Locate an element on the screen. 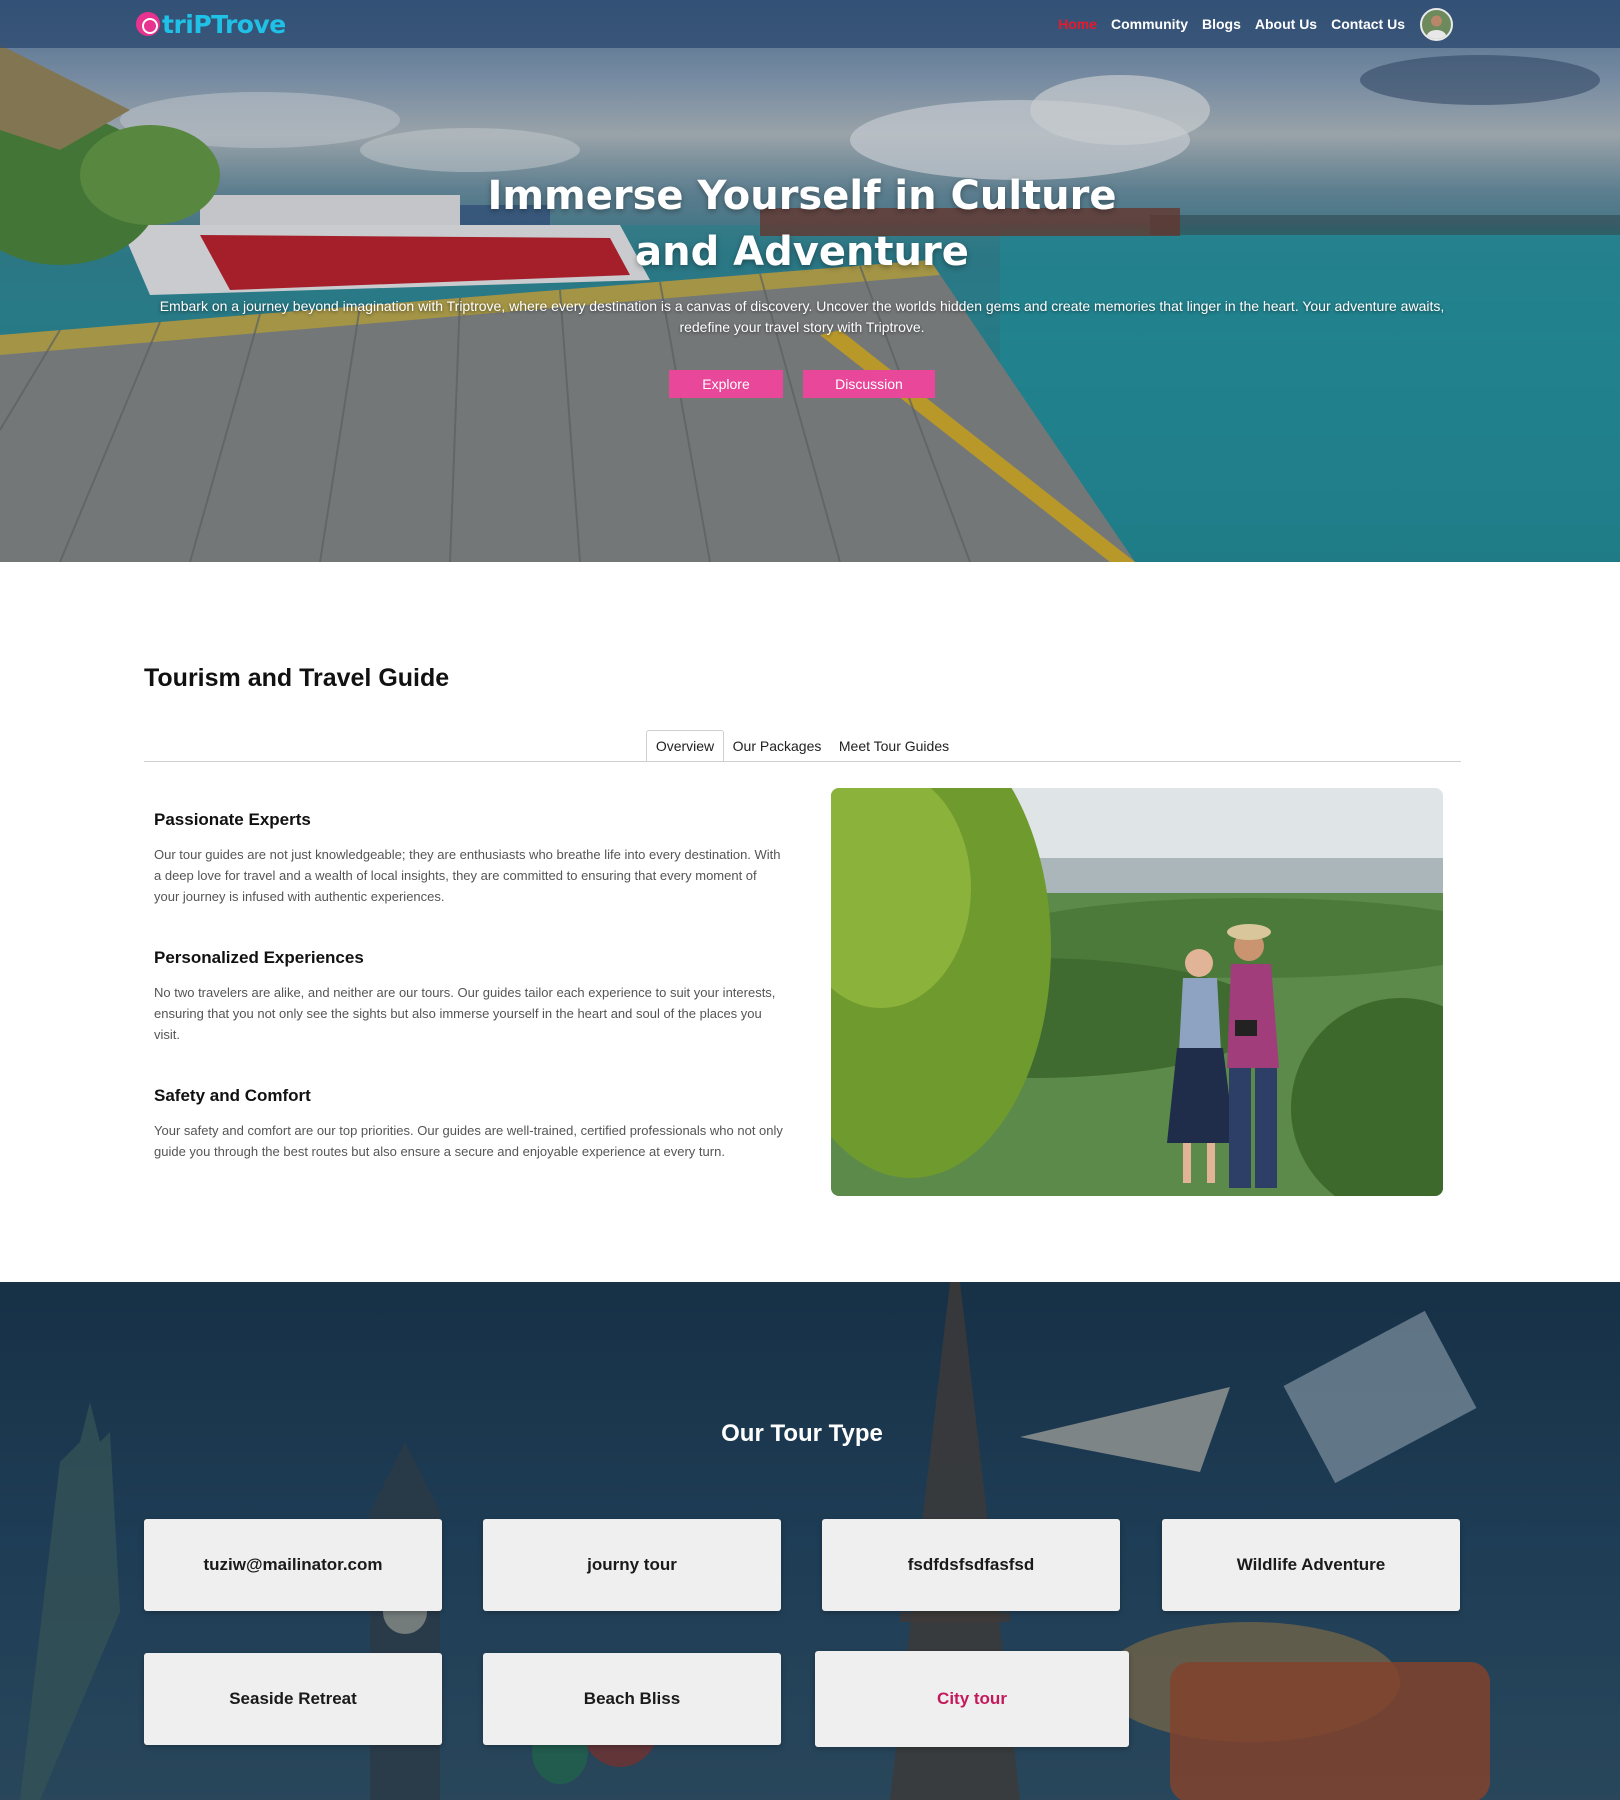 This screenshot has height=1800, width=1620. tour-card-seaside-retreat: Seaside Retreat is located at coordinates (293, 1699).